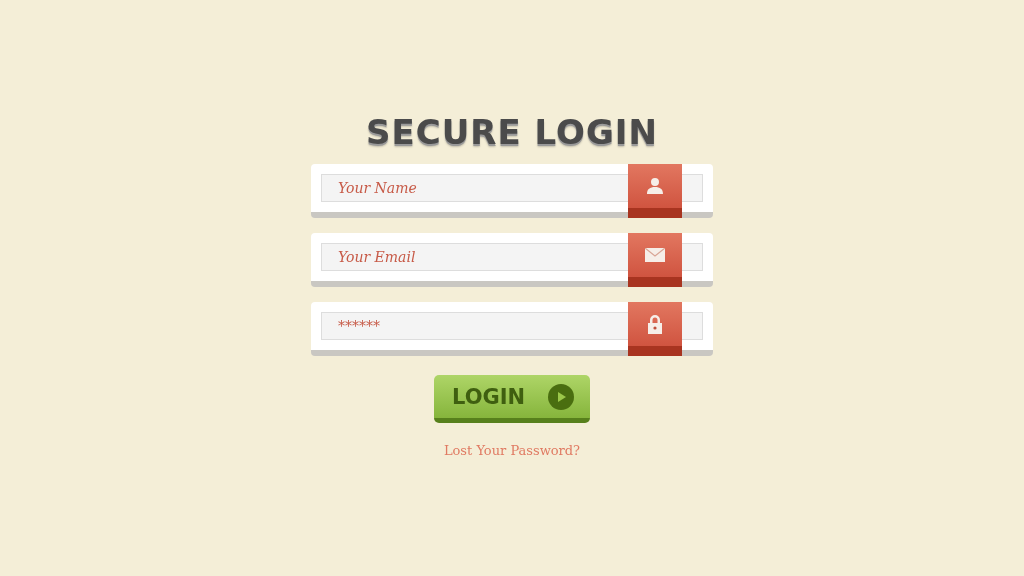 The width and height of the screenshot is (1024, 576). I want to click on envelope-icon, so click(655, 255).